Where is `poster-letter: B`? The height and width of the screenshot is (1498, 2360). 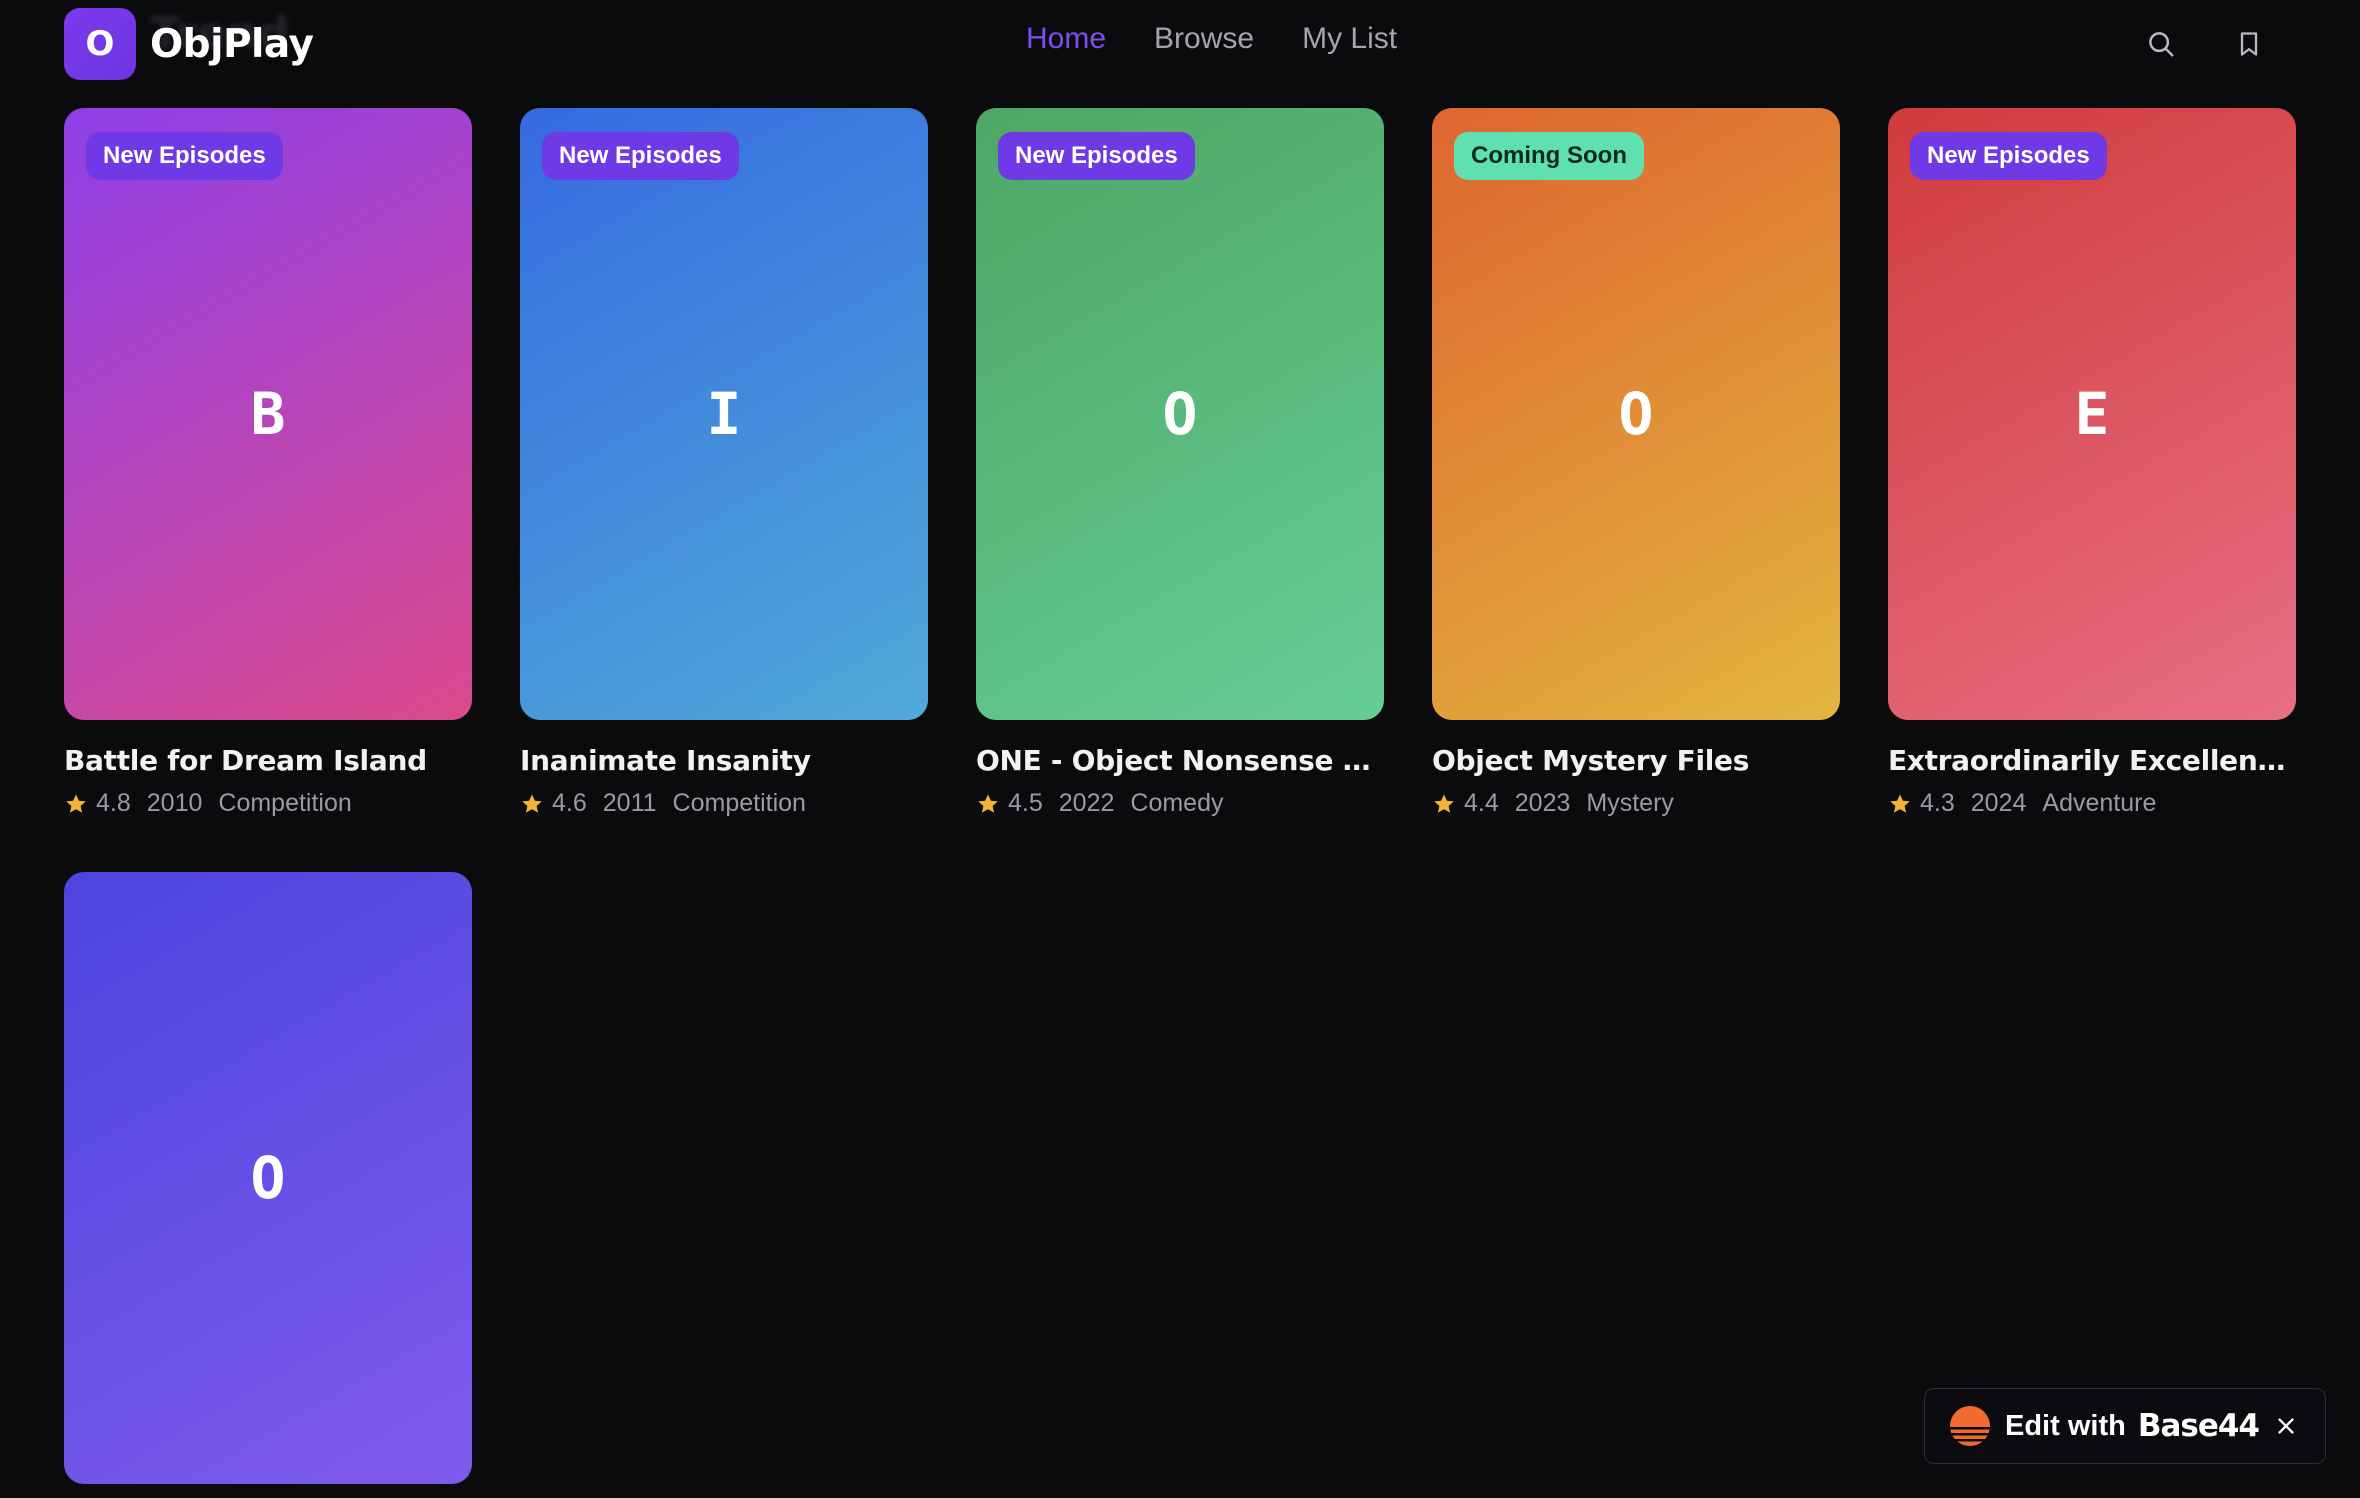
poster-letter: B is located at coordinates (268, 414).